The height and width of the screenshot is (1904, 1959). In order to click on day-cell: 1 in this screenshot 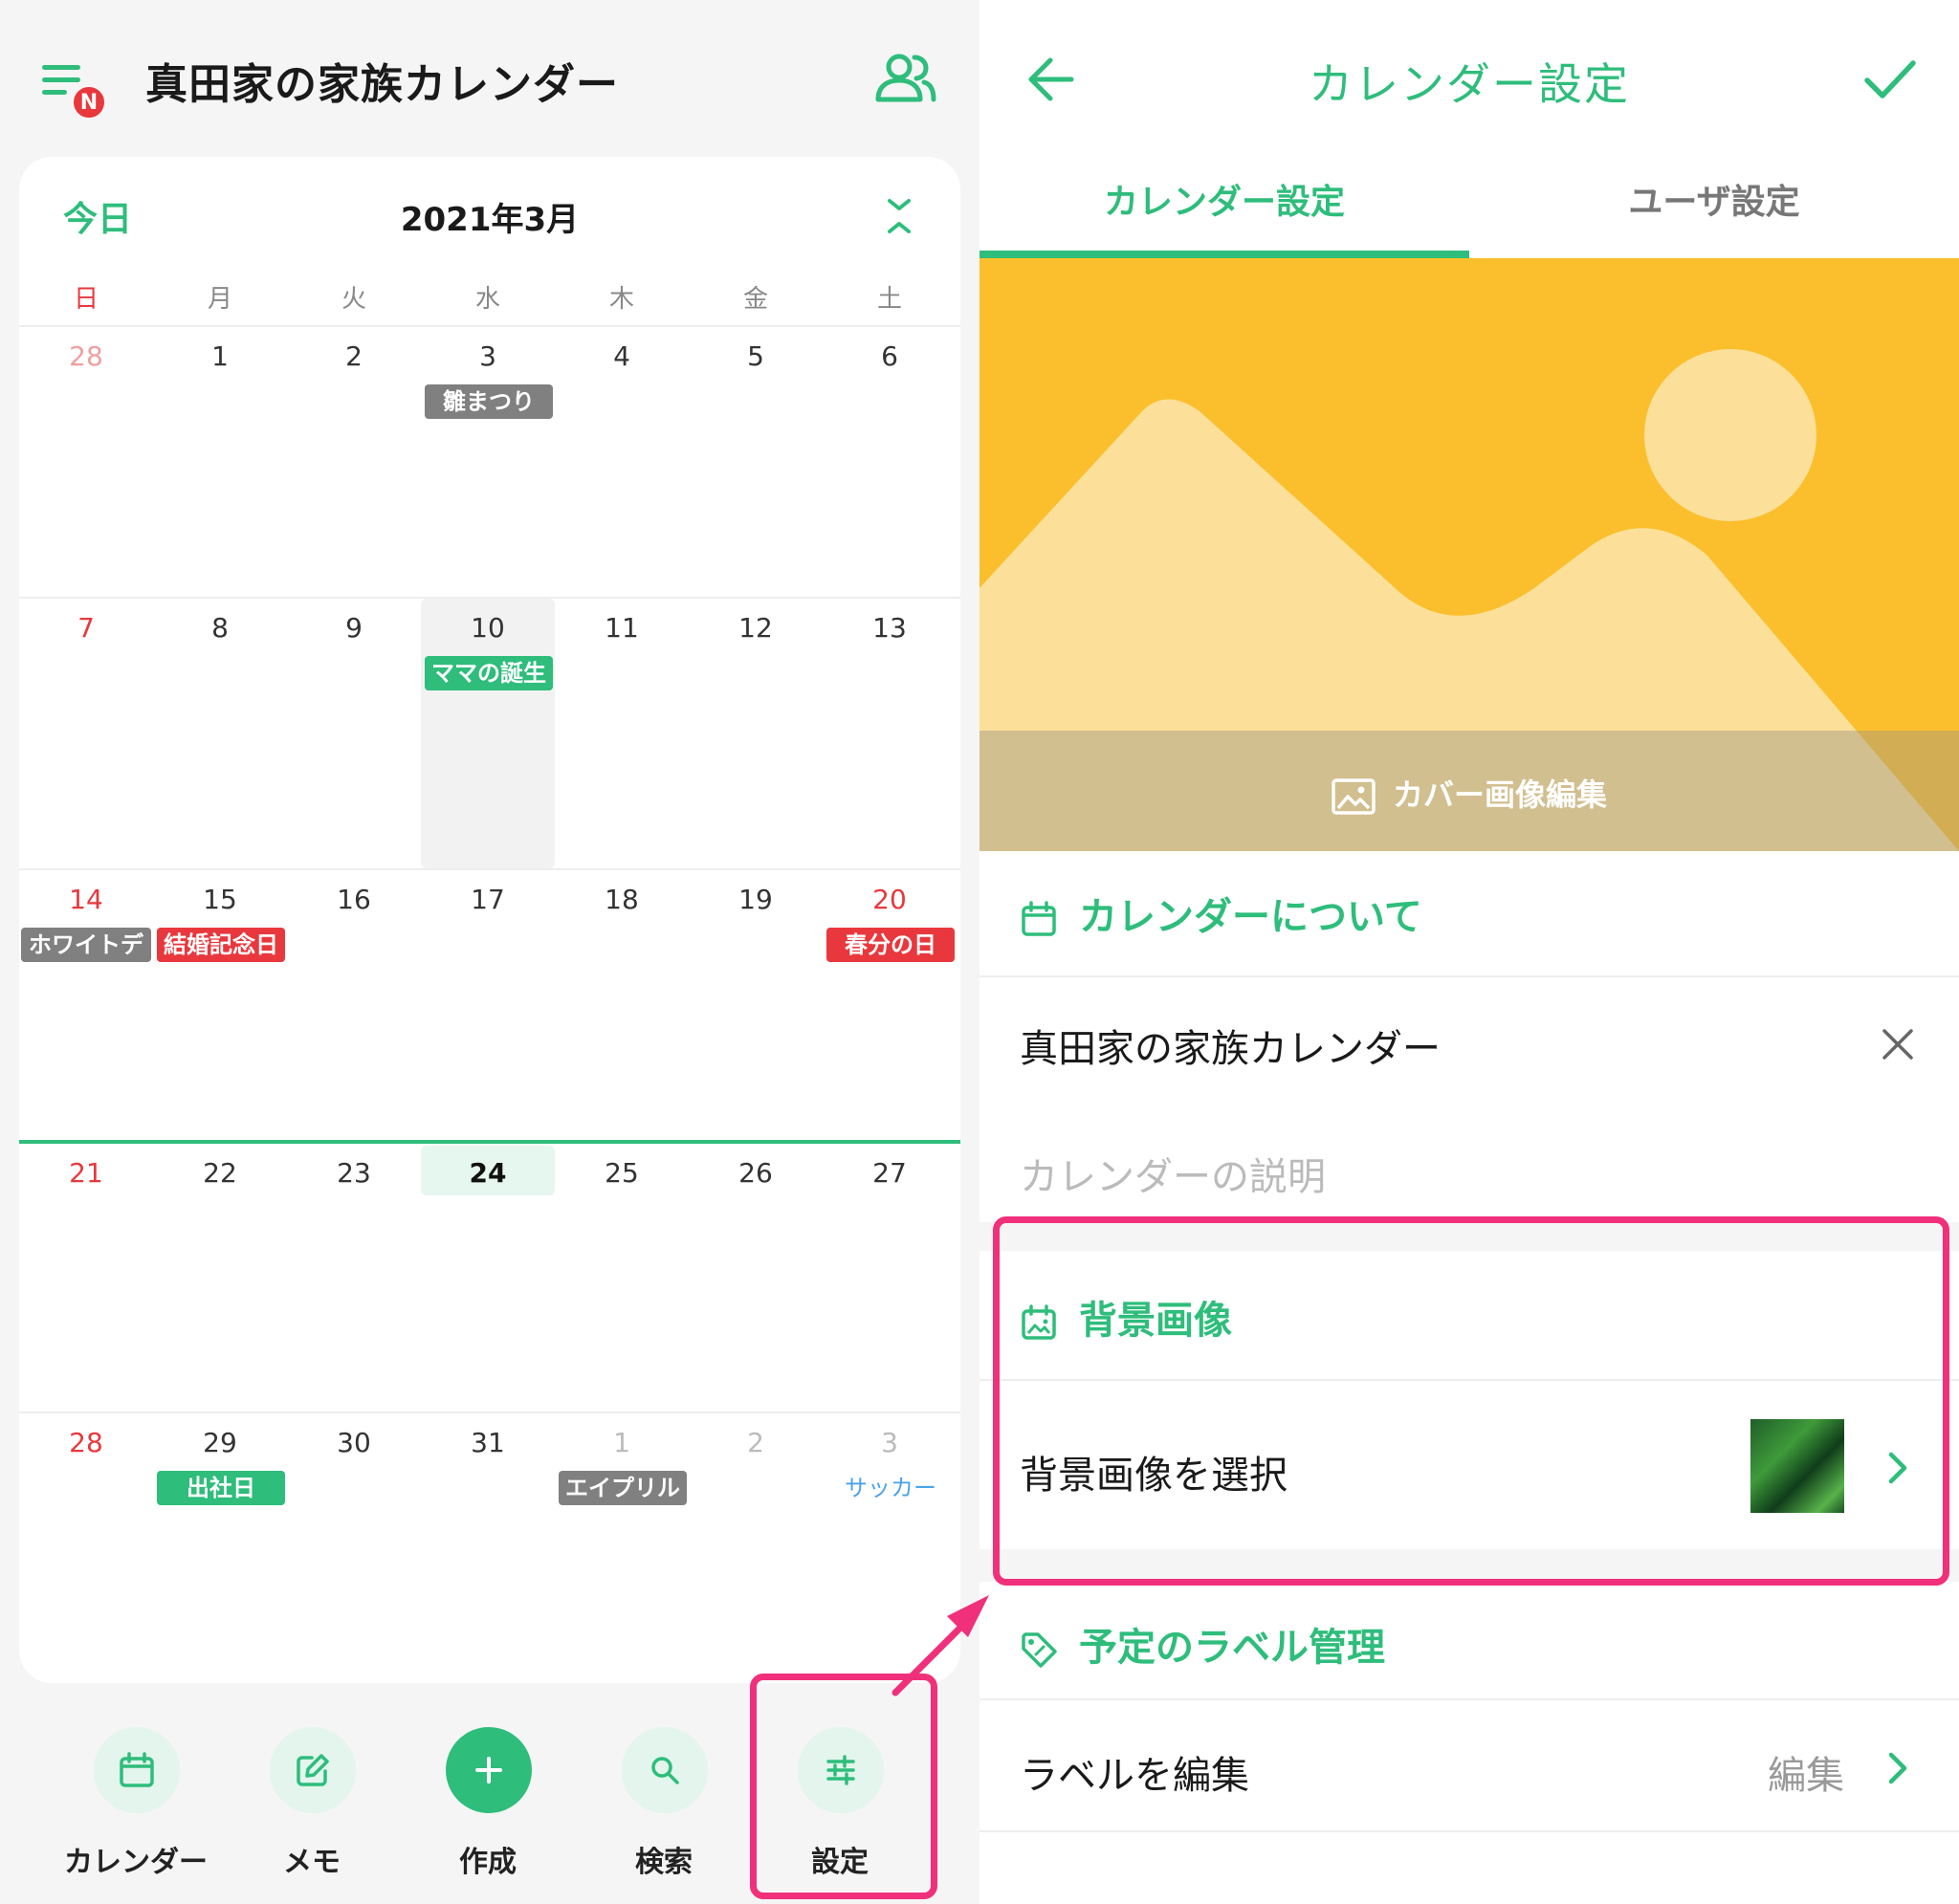, I will do `click(220, 462)`.